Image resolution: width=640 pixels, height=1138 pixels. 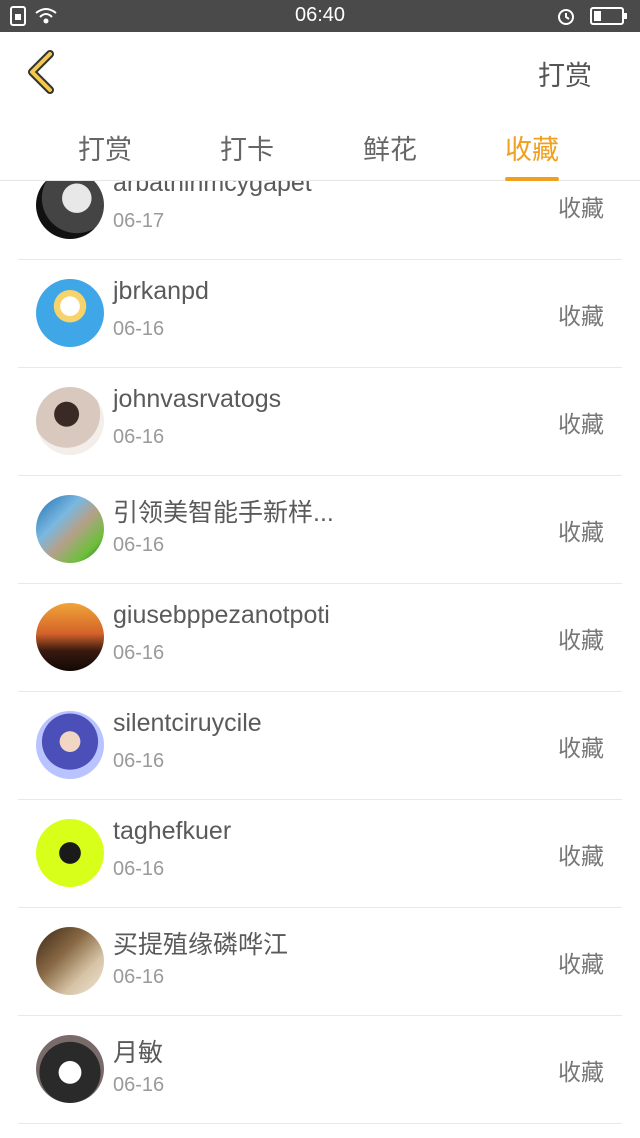 I want to click on tab-checkin: 打卡, so click(x=247, y=147).